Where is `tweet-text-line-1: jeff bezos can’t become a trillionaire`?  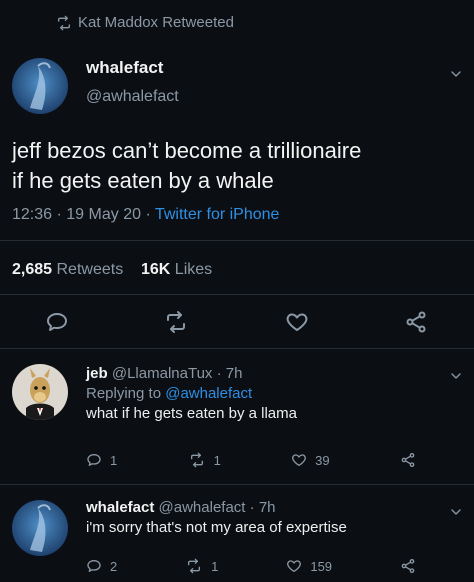
tweet-text-line-1: jeff bezos can’t become a trillionaire is located at coordinates (187, 150).